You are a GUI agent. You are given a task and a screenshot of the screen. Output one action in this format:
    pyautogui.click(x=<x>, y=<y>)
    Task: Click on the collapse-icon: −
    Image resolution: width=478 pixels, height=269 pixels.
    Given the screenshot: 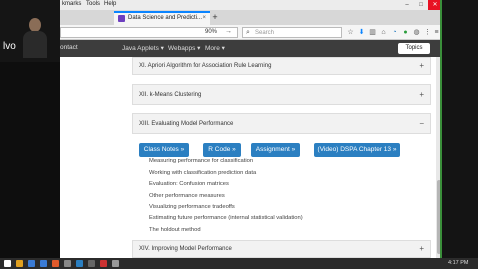 What is the action you would take?
    pyautogui.click(x=421, y=123)
    